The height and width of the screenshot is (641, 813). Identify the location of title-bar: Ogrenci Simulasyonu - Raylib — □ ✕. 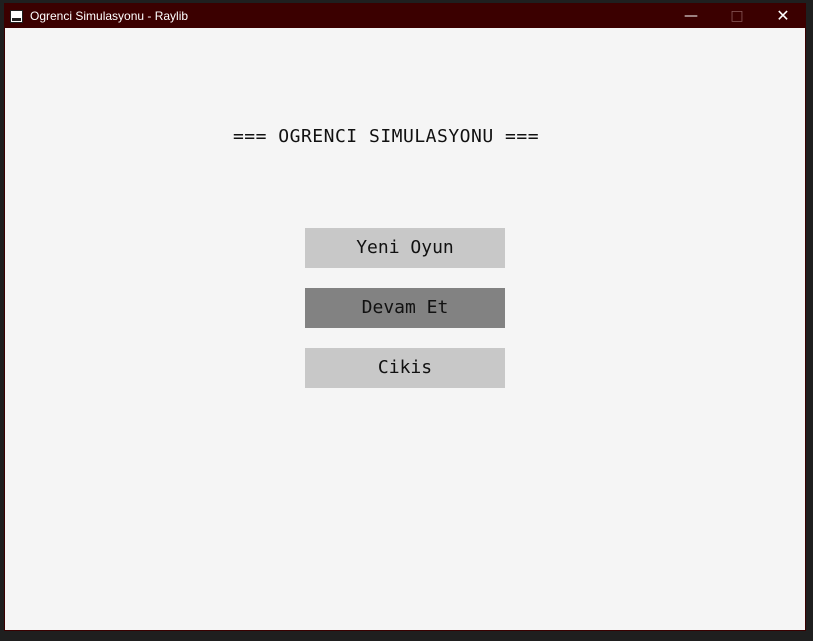
(405, 16).